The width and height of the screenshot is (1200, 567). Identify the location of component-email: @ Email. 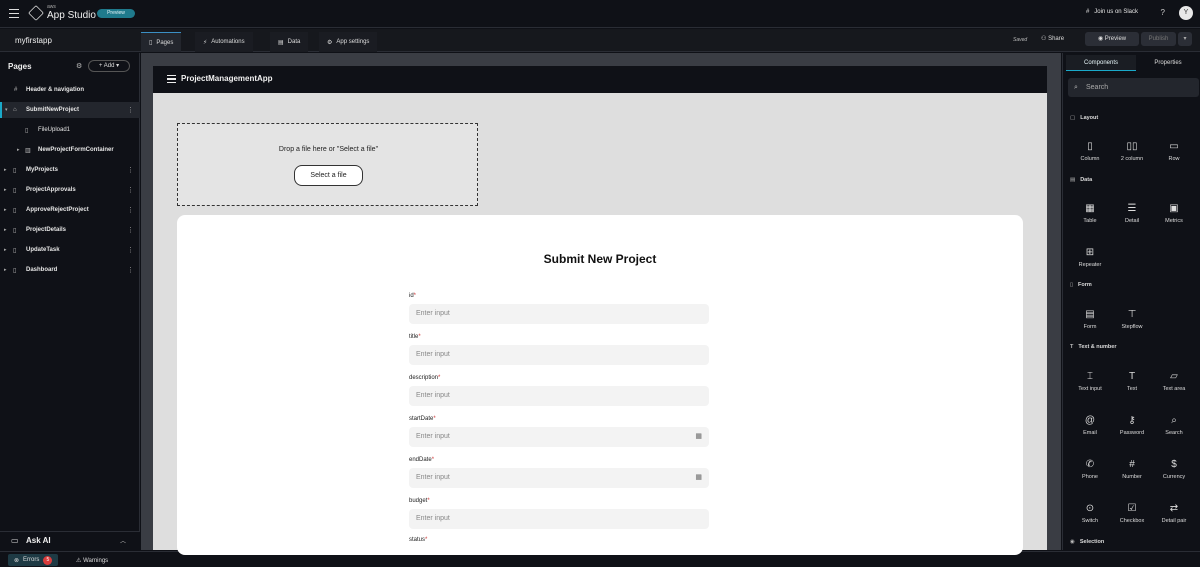
(1090, 425).